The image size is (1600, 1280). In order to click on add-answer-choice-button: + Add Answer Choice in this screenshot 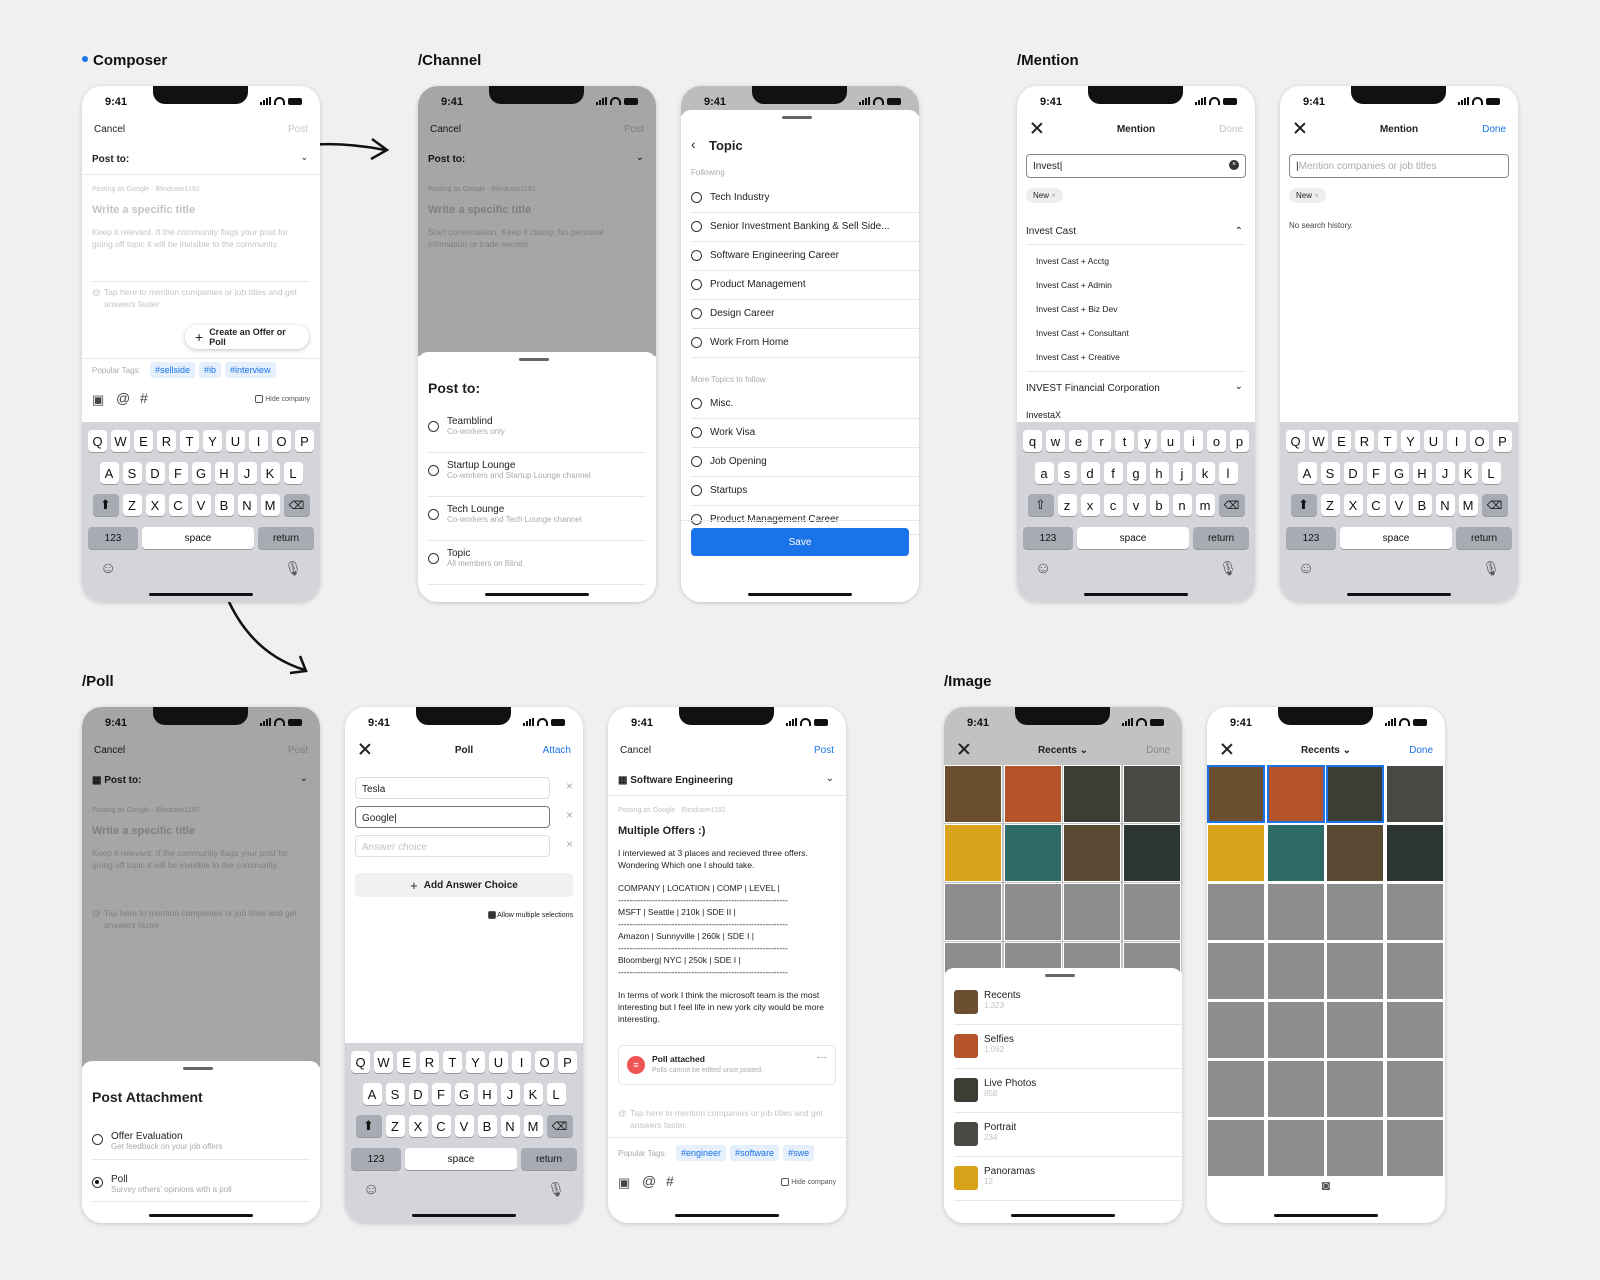, I will do `click(464, 885)`.